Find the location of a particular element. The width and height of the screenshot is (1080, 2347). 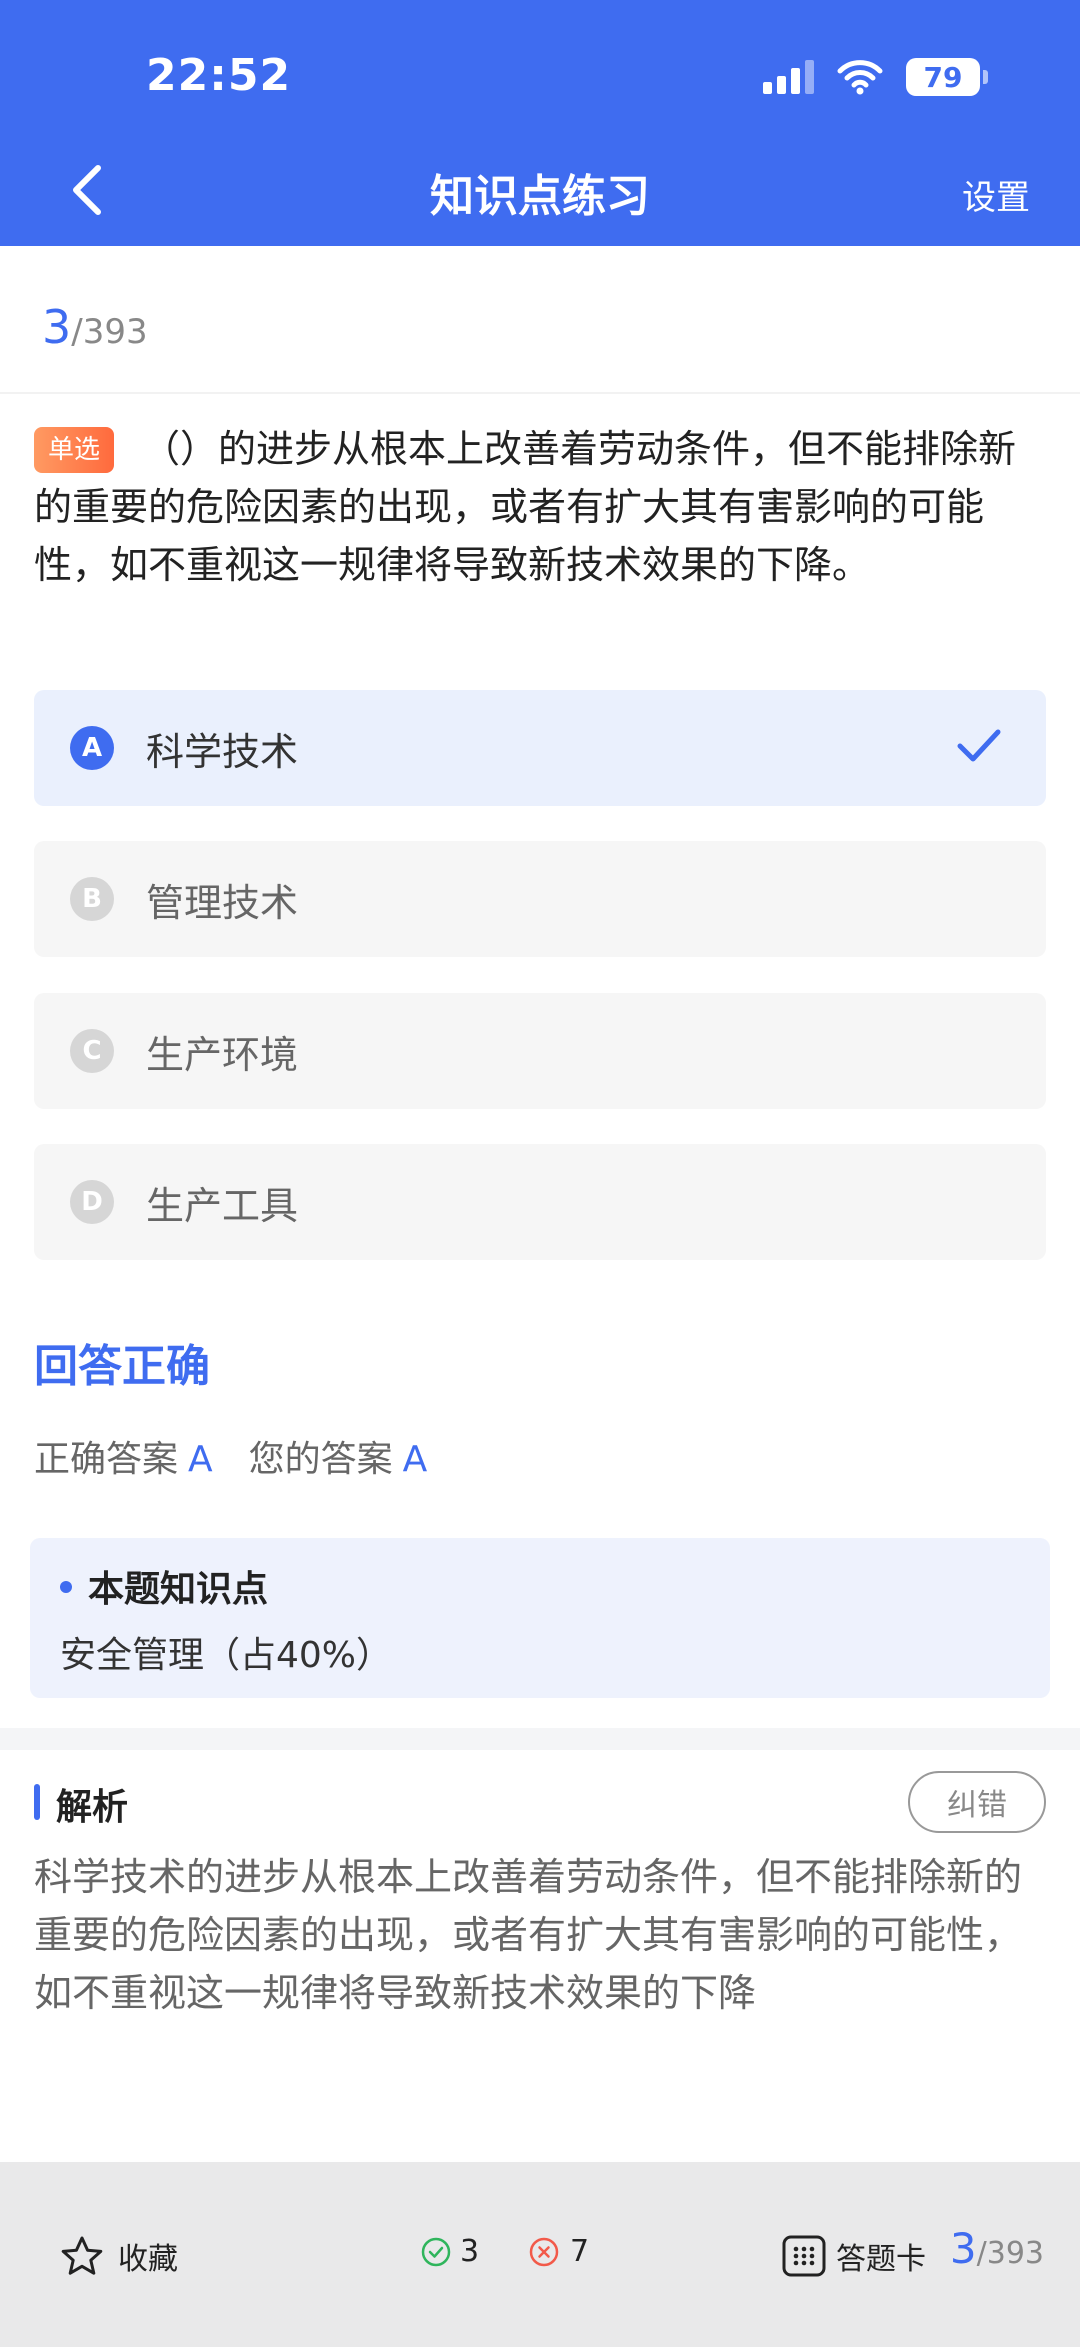

answer-card-button: 答题卡 is located at coordinates (854, 2256).